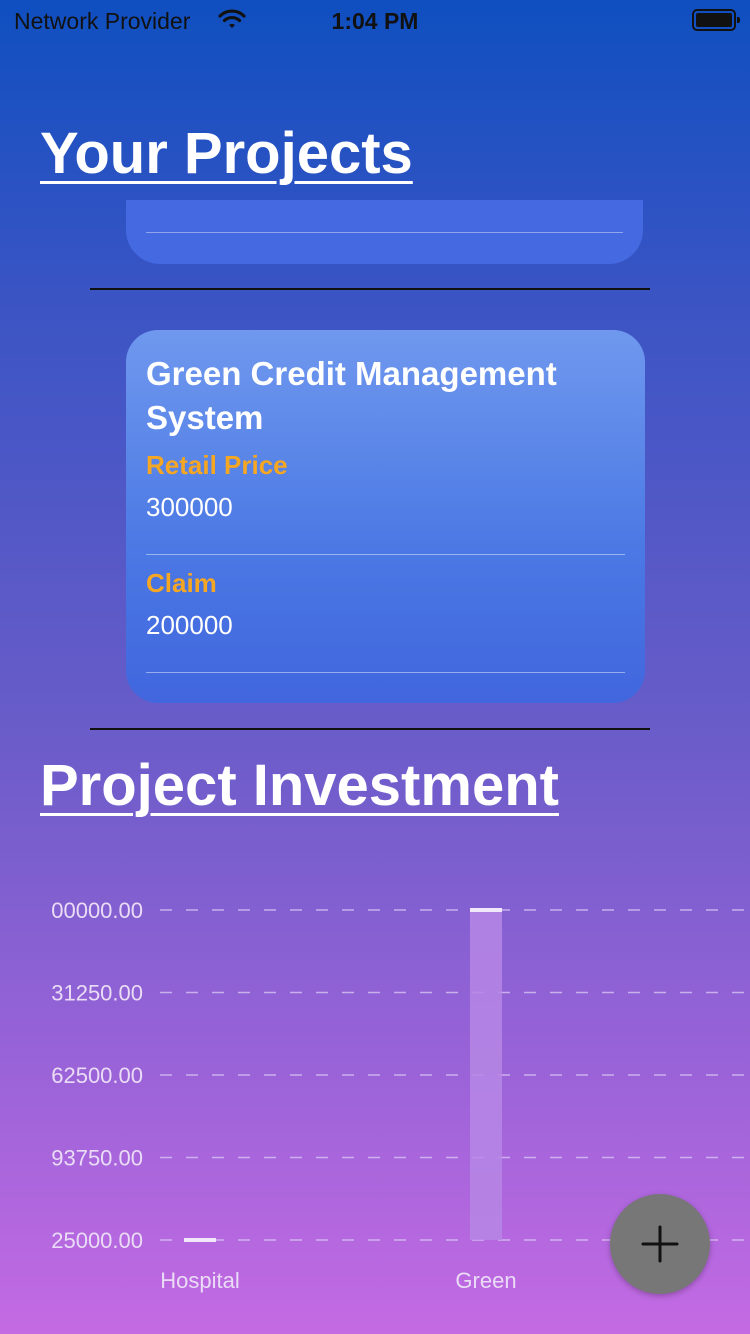 The height and width of the screenshot is (1334, 750). I want to click on retail-price-label: Retail Price, so click(217, 465).